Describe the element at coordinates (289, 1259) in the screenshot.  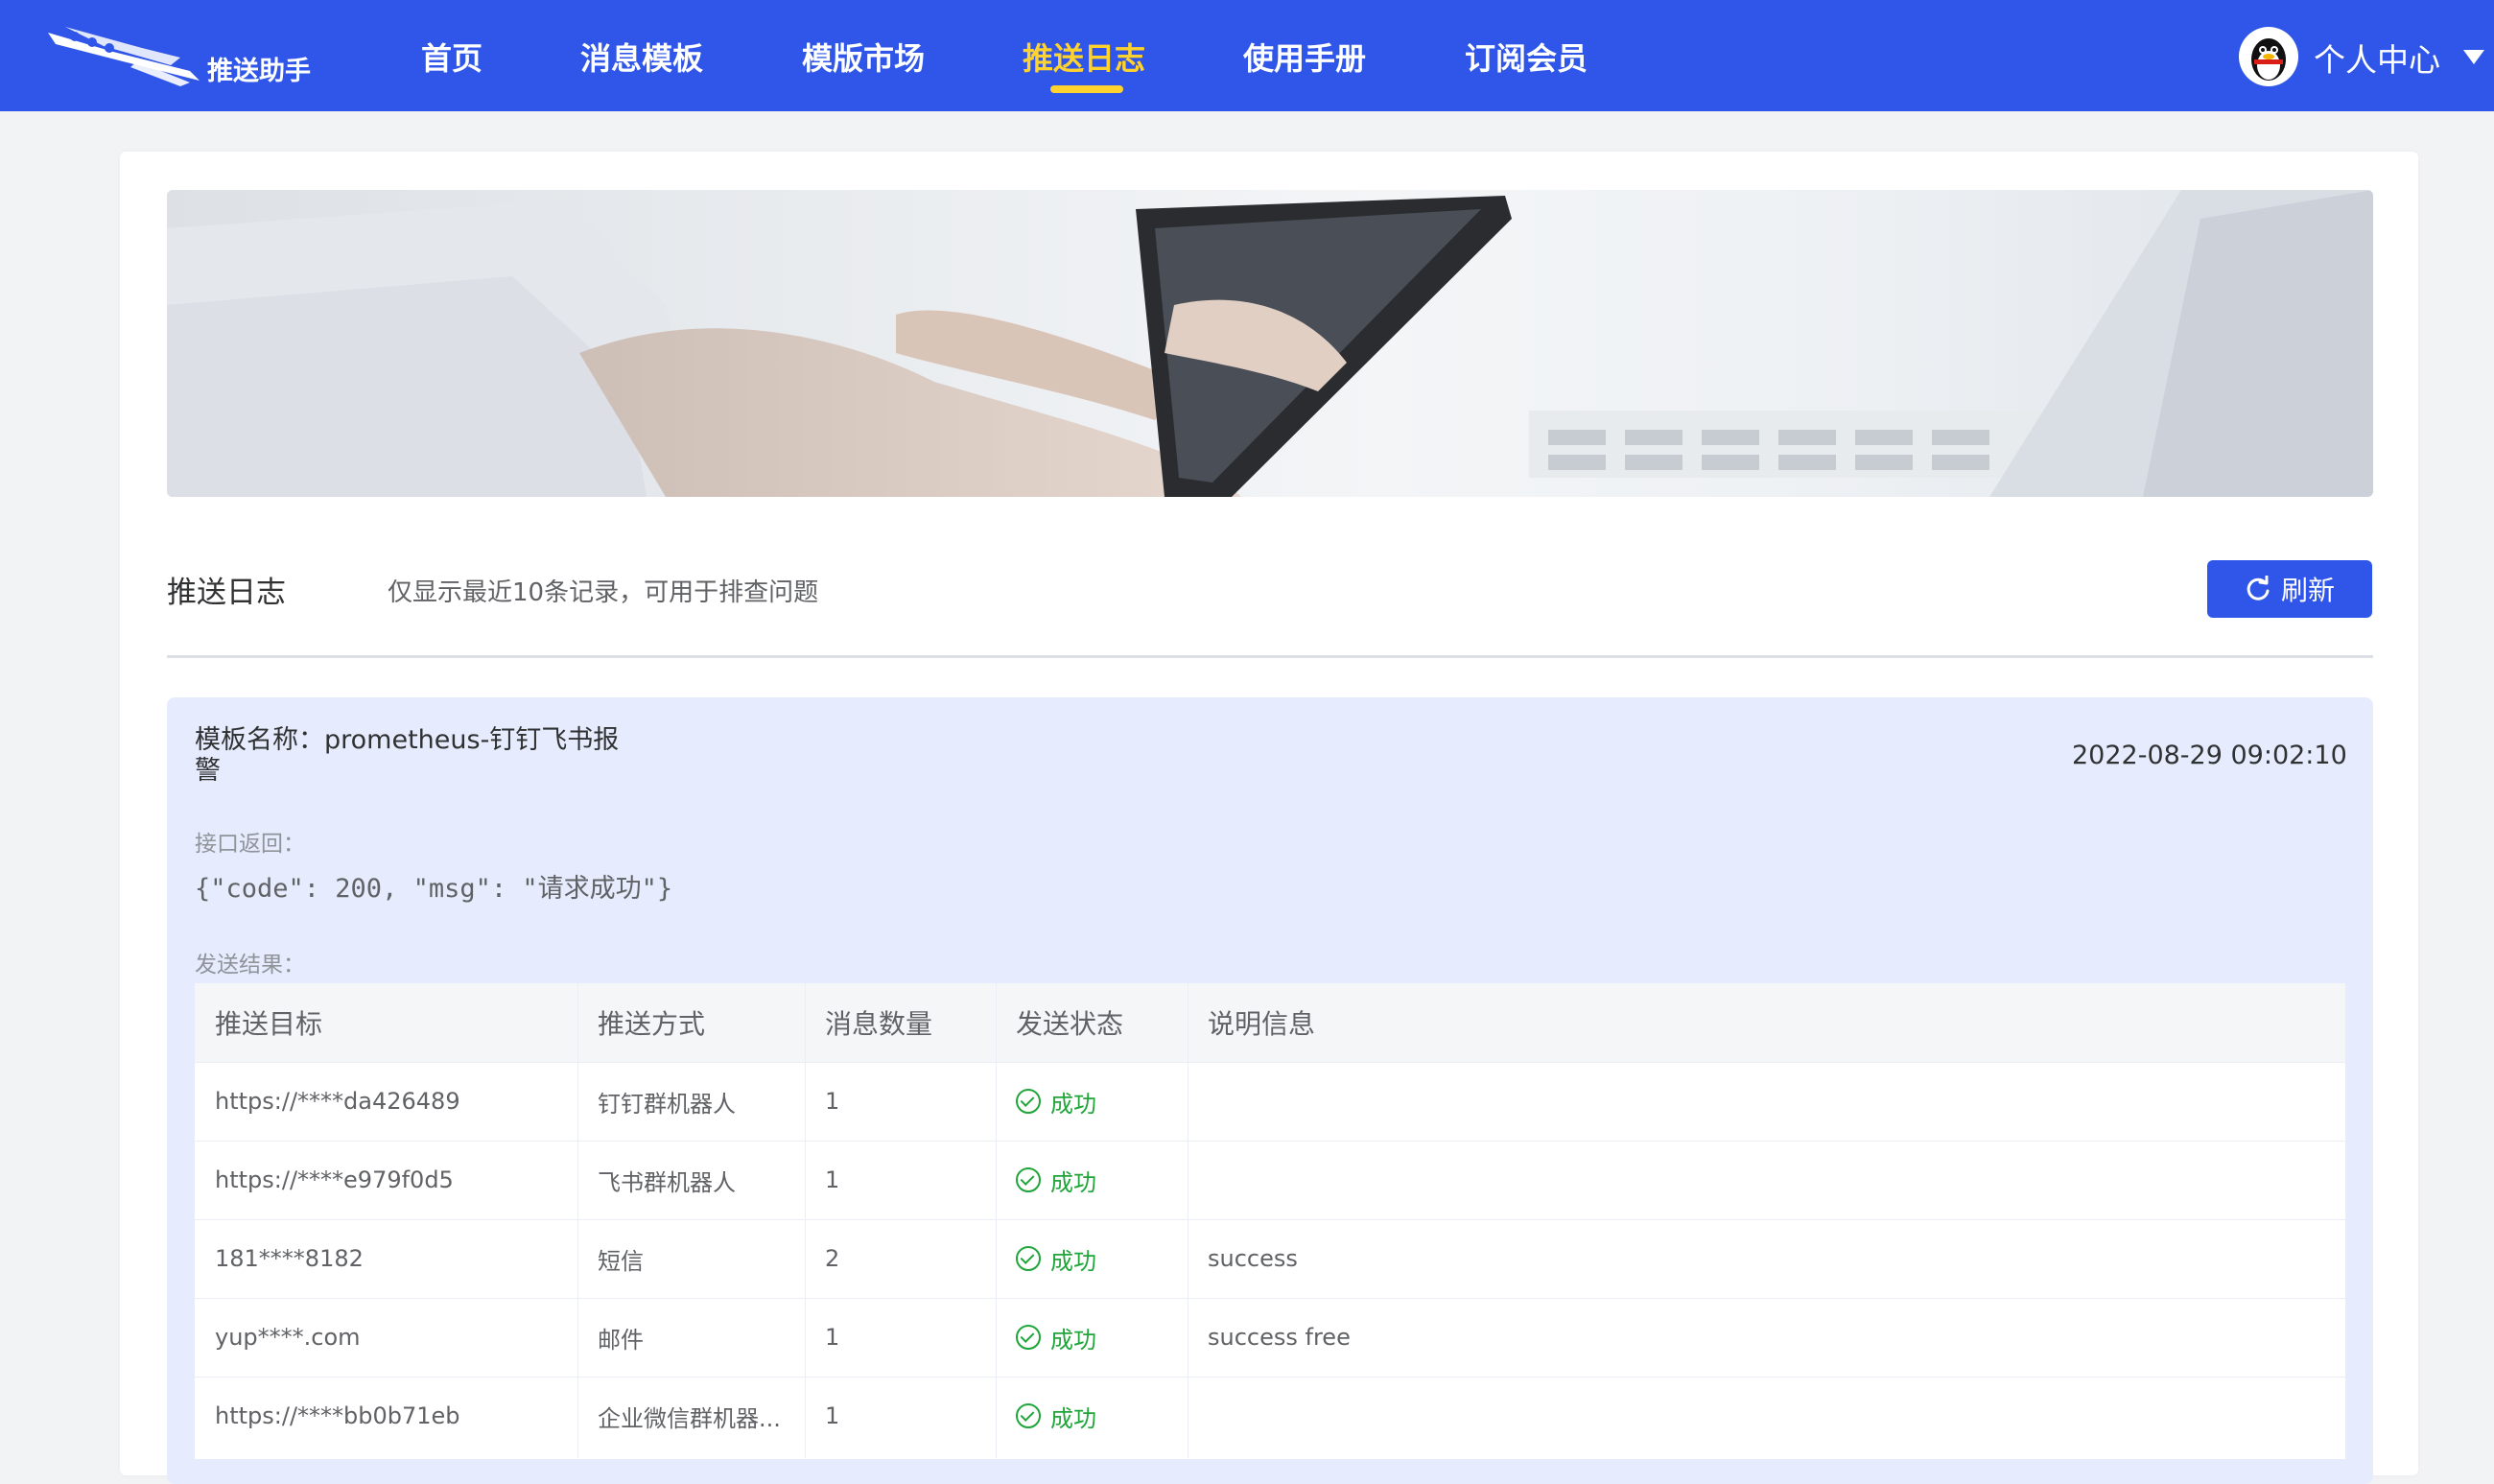
I see `cell-target: 181****8182` at that location.